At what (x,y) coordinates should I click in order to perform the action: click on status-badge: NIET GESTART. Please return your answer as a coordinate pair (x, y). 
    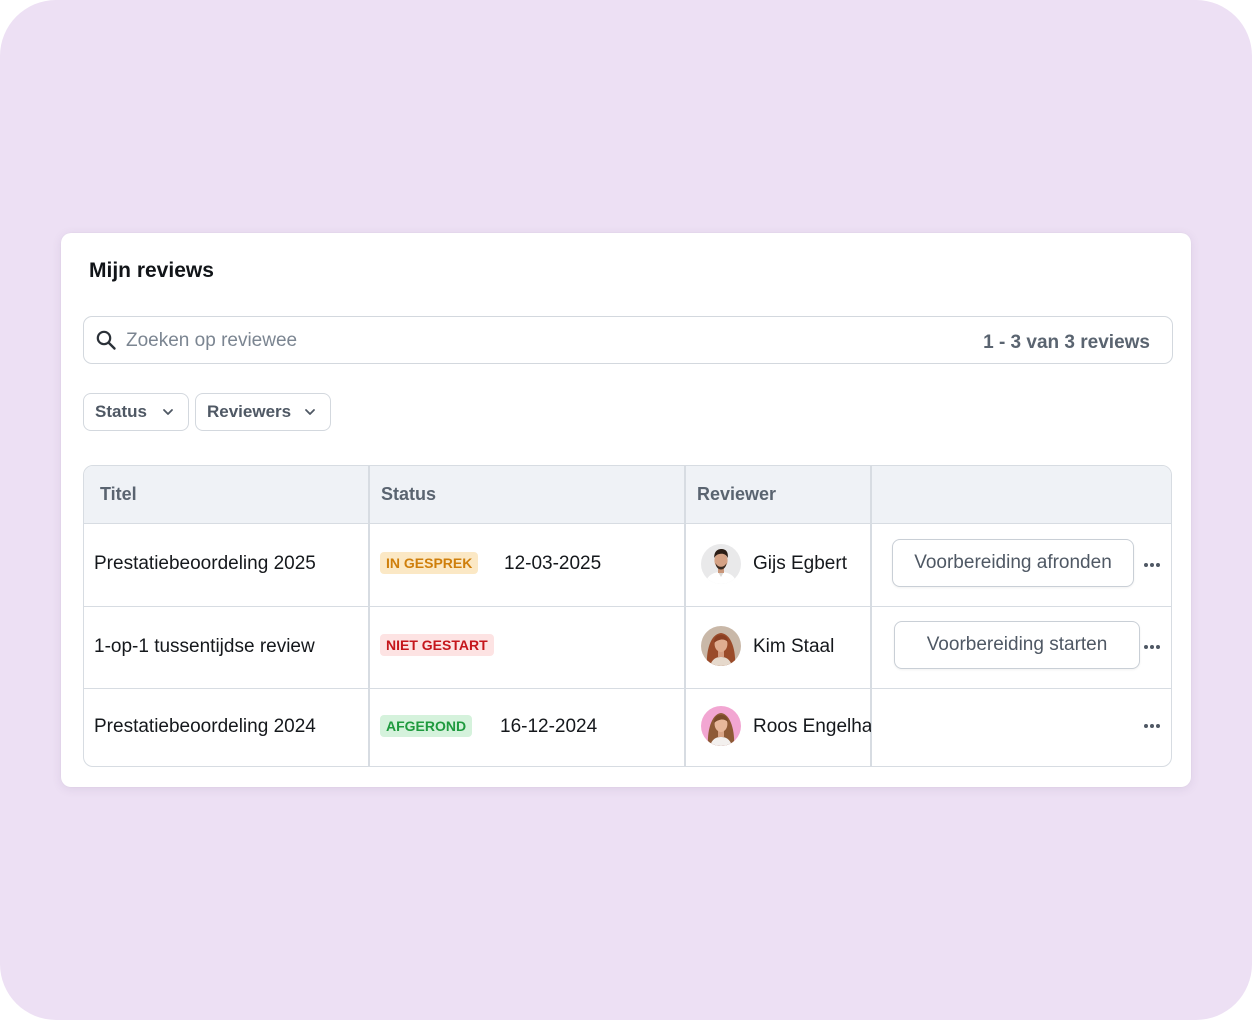
    Looking at the image, I should click on (437, 645).